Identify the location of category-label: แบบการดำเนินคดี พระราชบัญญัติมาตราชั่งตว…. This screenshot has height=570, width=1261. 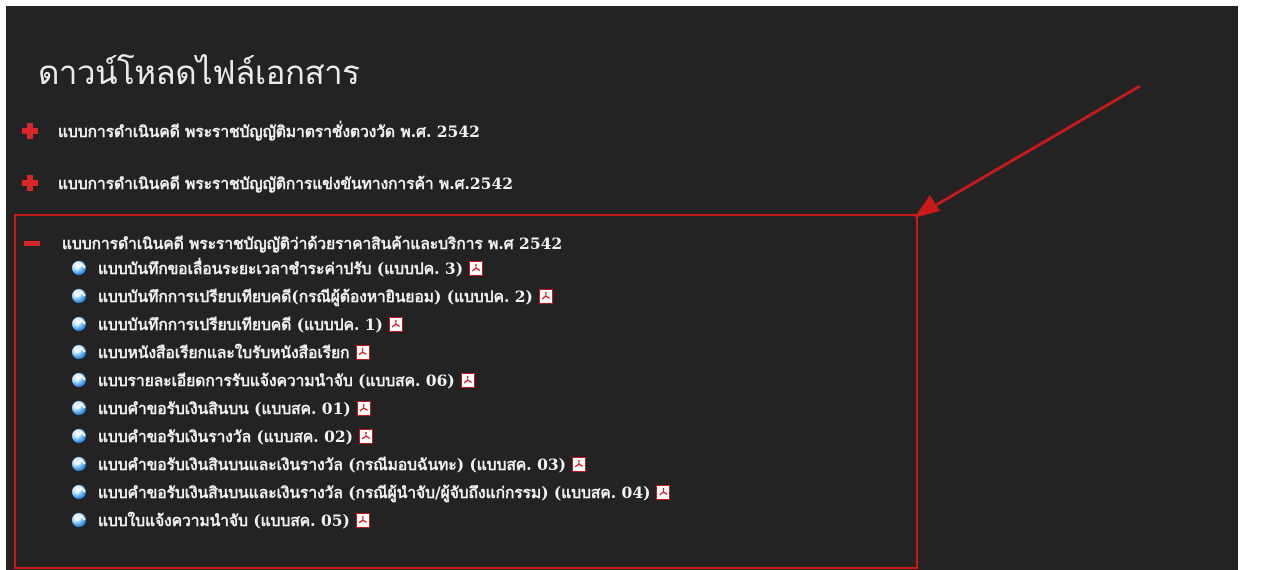
(269, 131).